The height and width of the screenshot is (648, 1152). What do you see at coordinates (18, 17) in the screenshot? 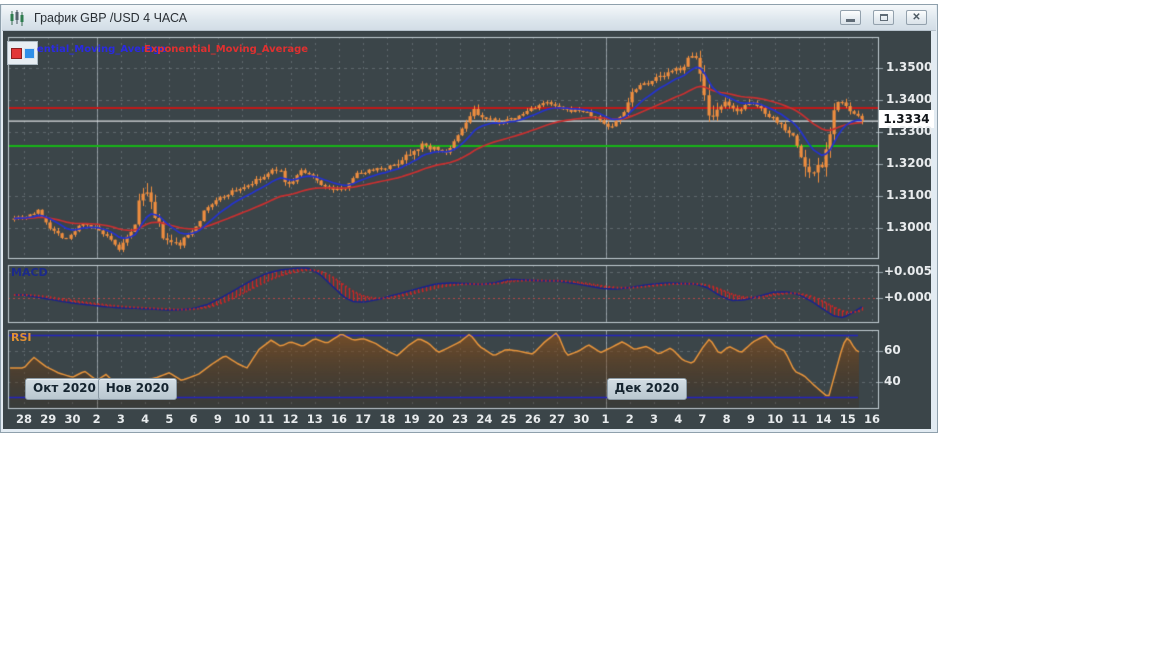
I see `candlestick-chart-icon` at bounding box center [18, 17].